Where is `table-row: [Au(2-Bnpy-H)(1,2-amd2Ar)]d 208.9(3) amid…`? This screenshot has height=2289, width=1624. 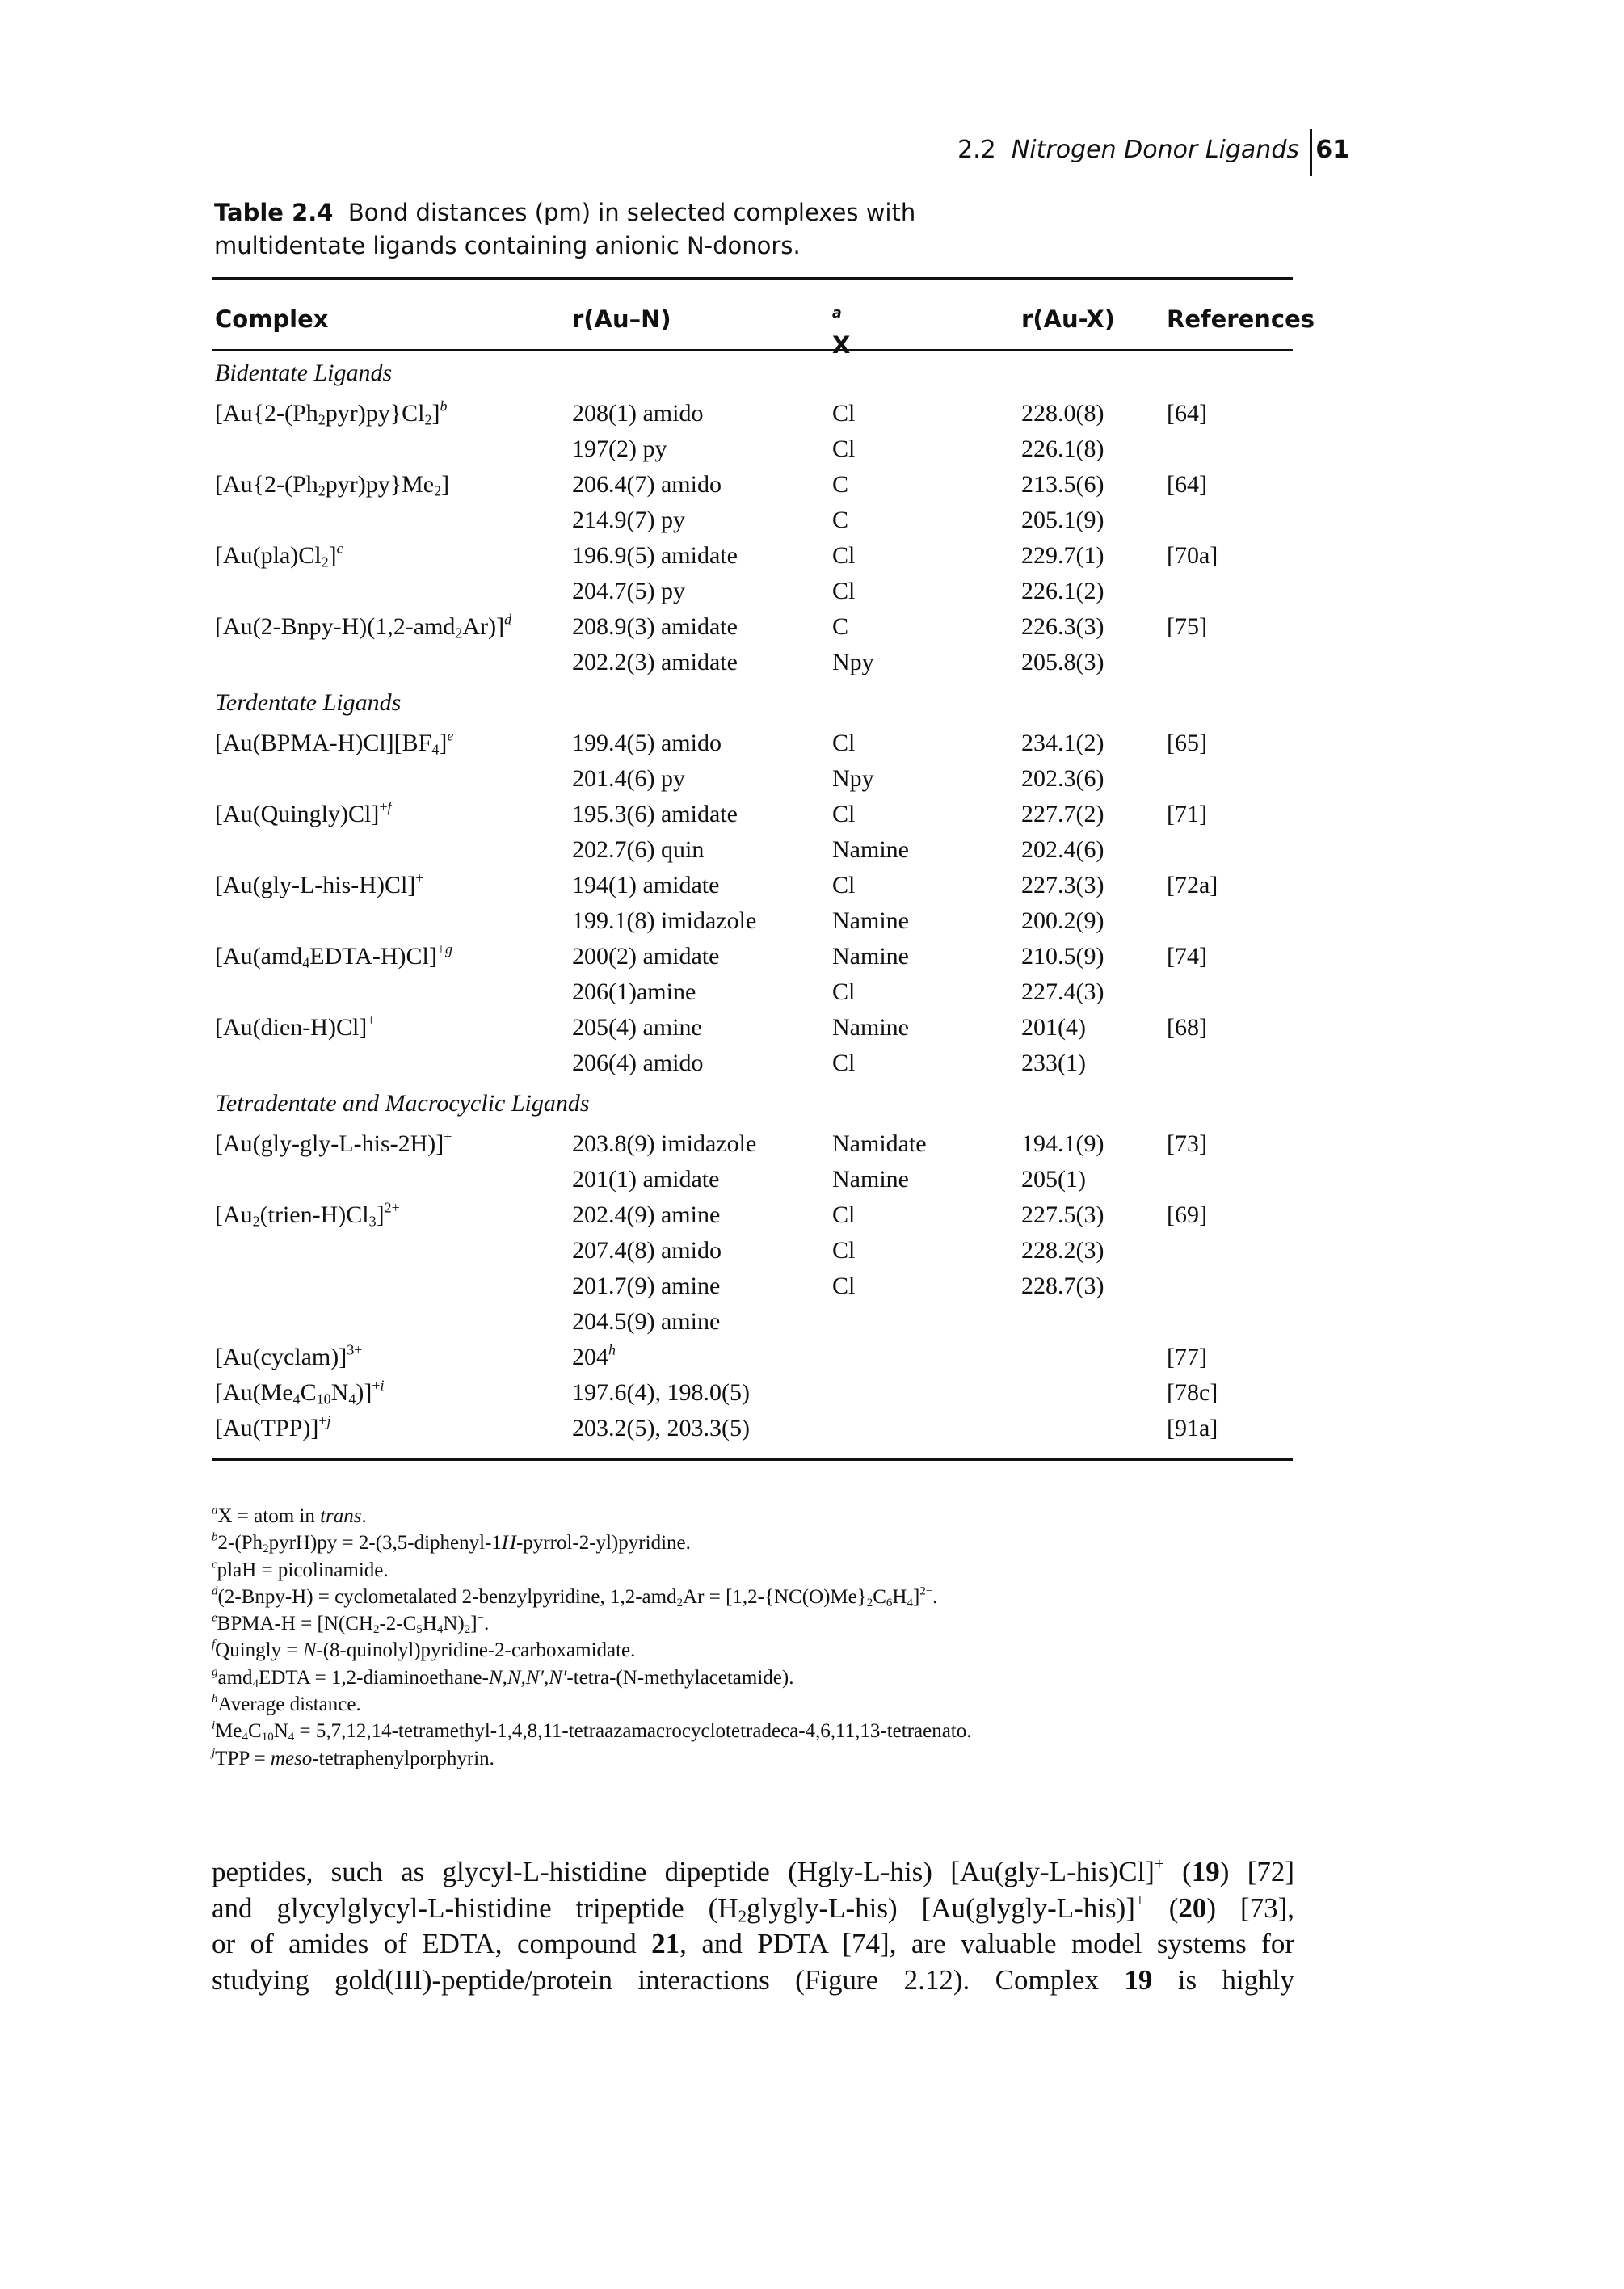
table-row: [Au(2-Bnpy-H)(1,2-amd2Ar)]d 208.9(3) amid… is located at coordinates (752, 628).